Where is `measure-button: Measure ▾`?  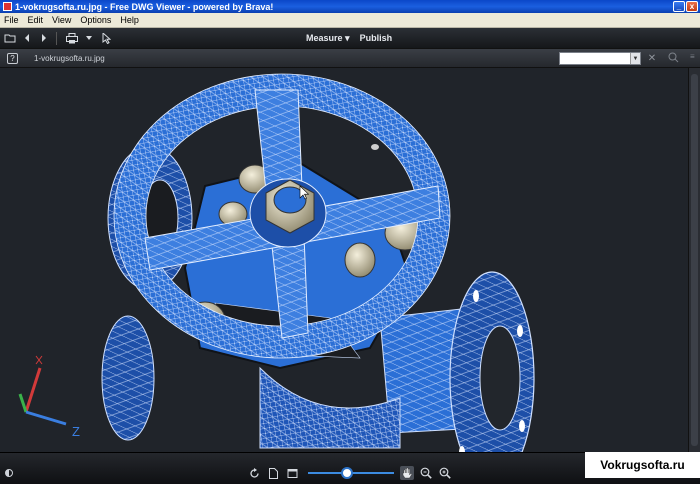
measure-button: Measure ▾ is located at coordinates (328, 38).